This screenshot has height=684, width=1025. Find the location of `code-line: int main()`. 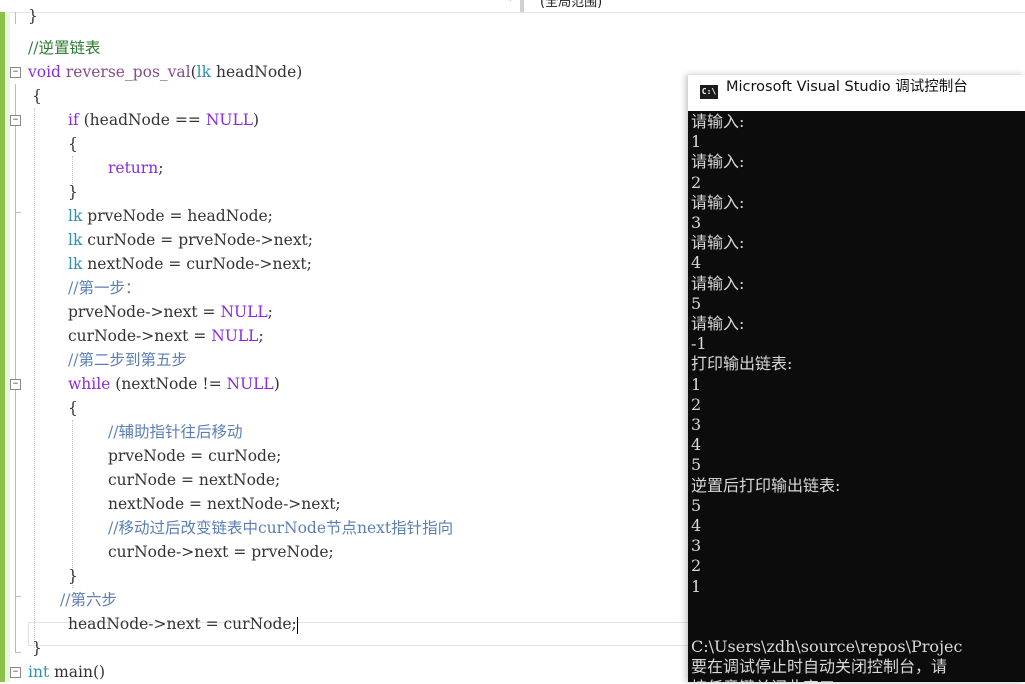

code-line: int main() is located at coordinates (67, 672).